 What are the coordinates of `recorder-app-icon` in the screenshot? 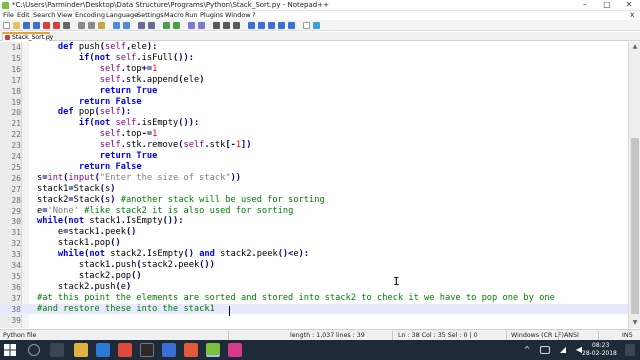 It's located at (235, 350).